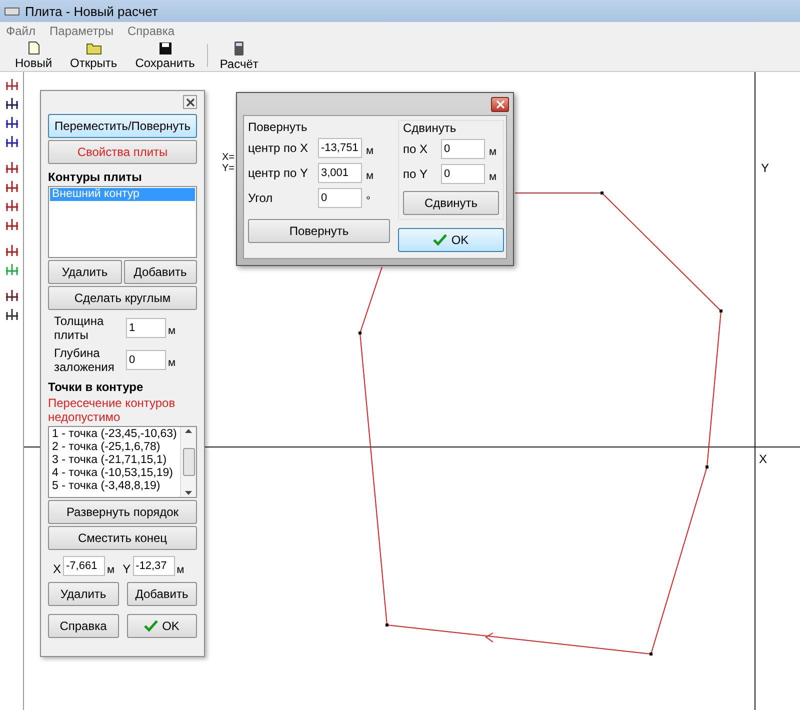  What do you see at coordinates (239, 48) in the screenshot?
I see `calculator-icon` at bounding box center [239, 48].